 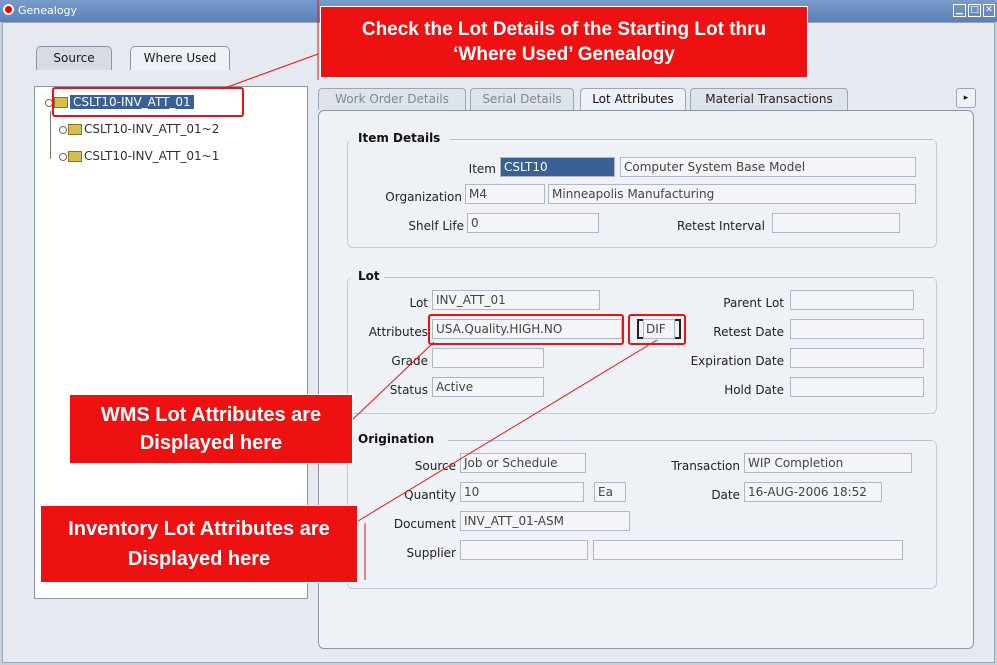 I want to click on root-node-highlight, so click(x=148, y=102).